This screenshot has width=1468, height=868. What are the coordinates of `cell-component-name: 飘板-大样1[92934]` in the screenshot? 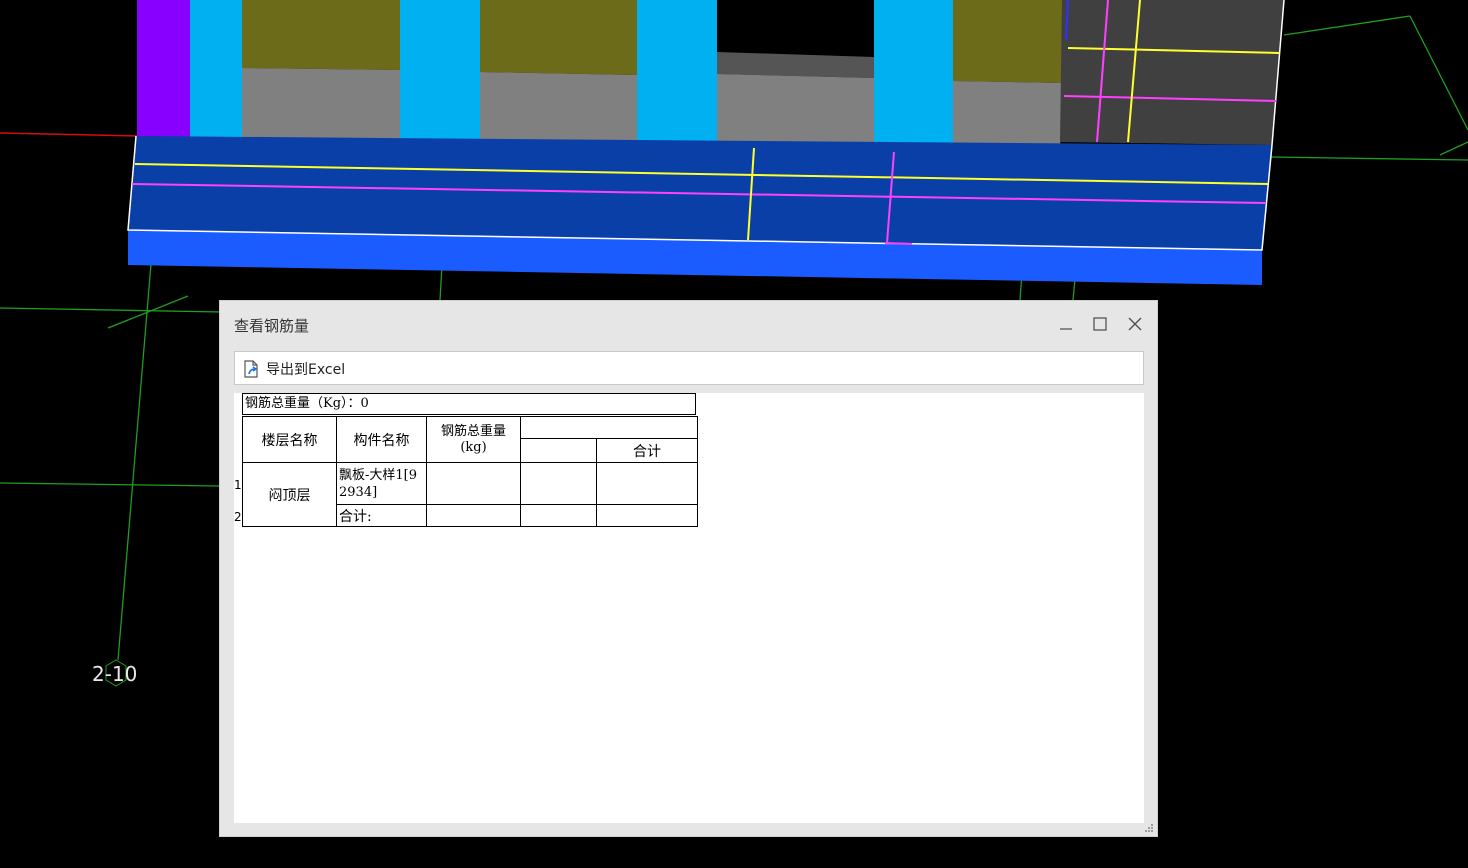 It's located at (381, 483).